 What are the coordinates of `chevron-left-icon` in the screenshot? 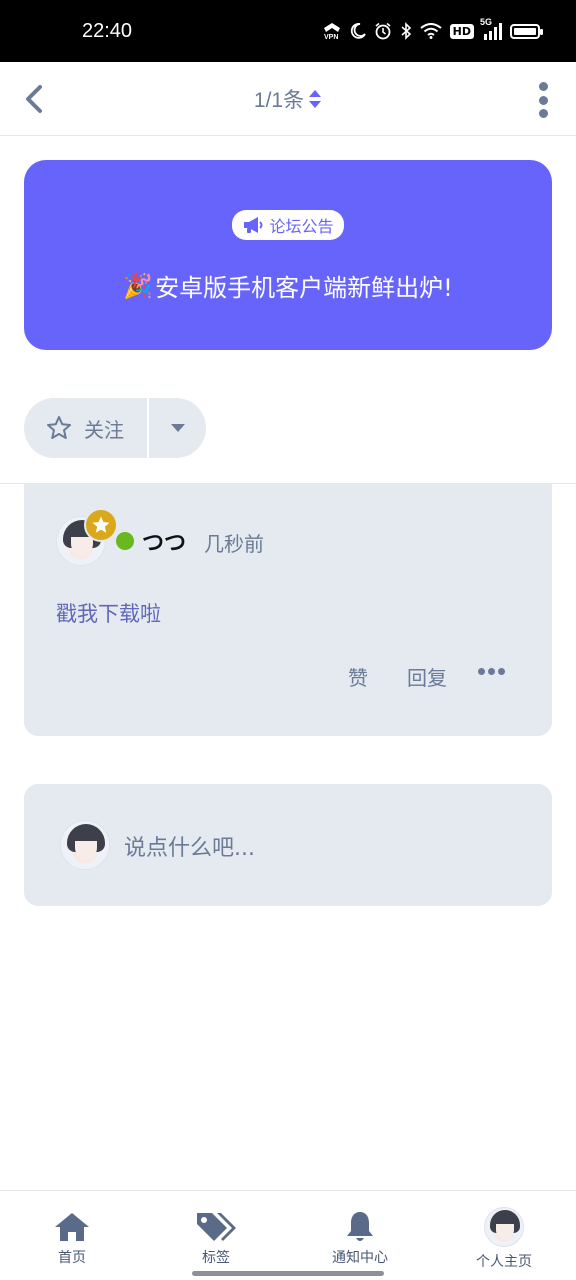 It's located at (34, 99).